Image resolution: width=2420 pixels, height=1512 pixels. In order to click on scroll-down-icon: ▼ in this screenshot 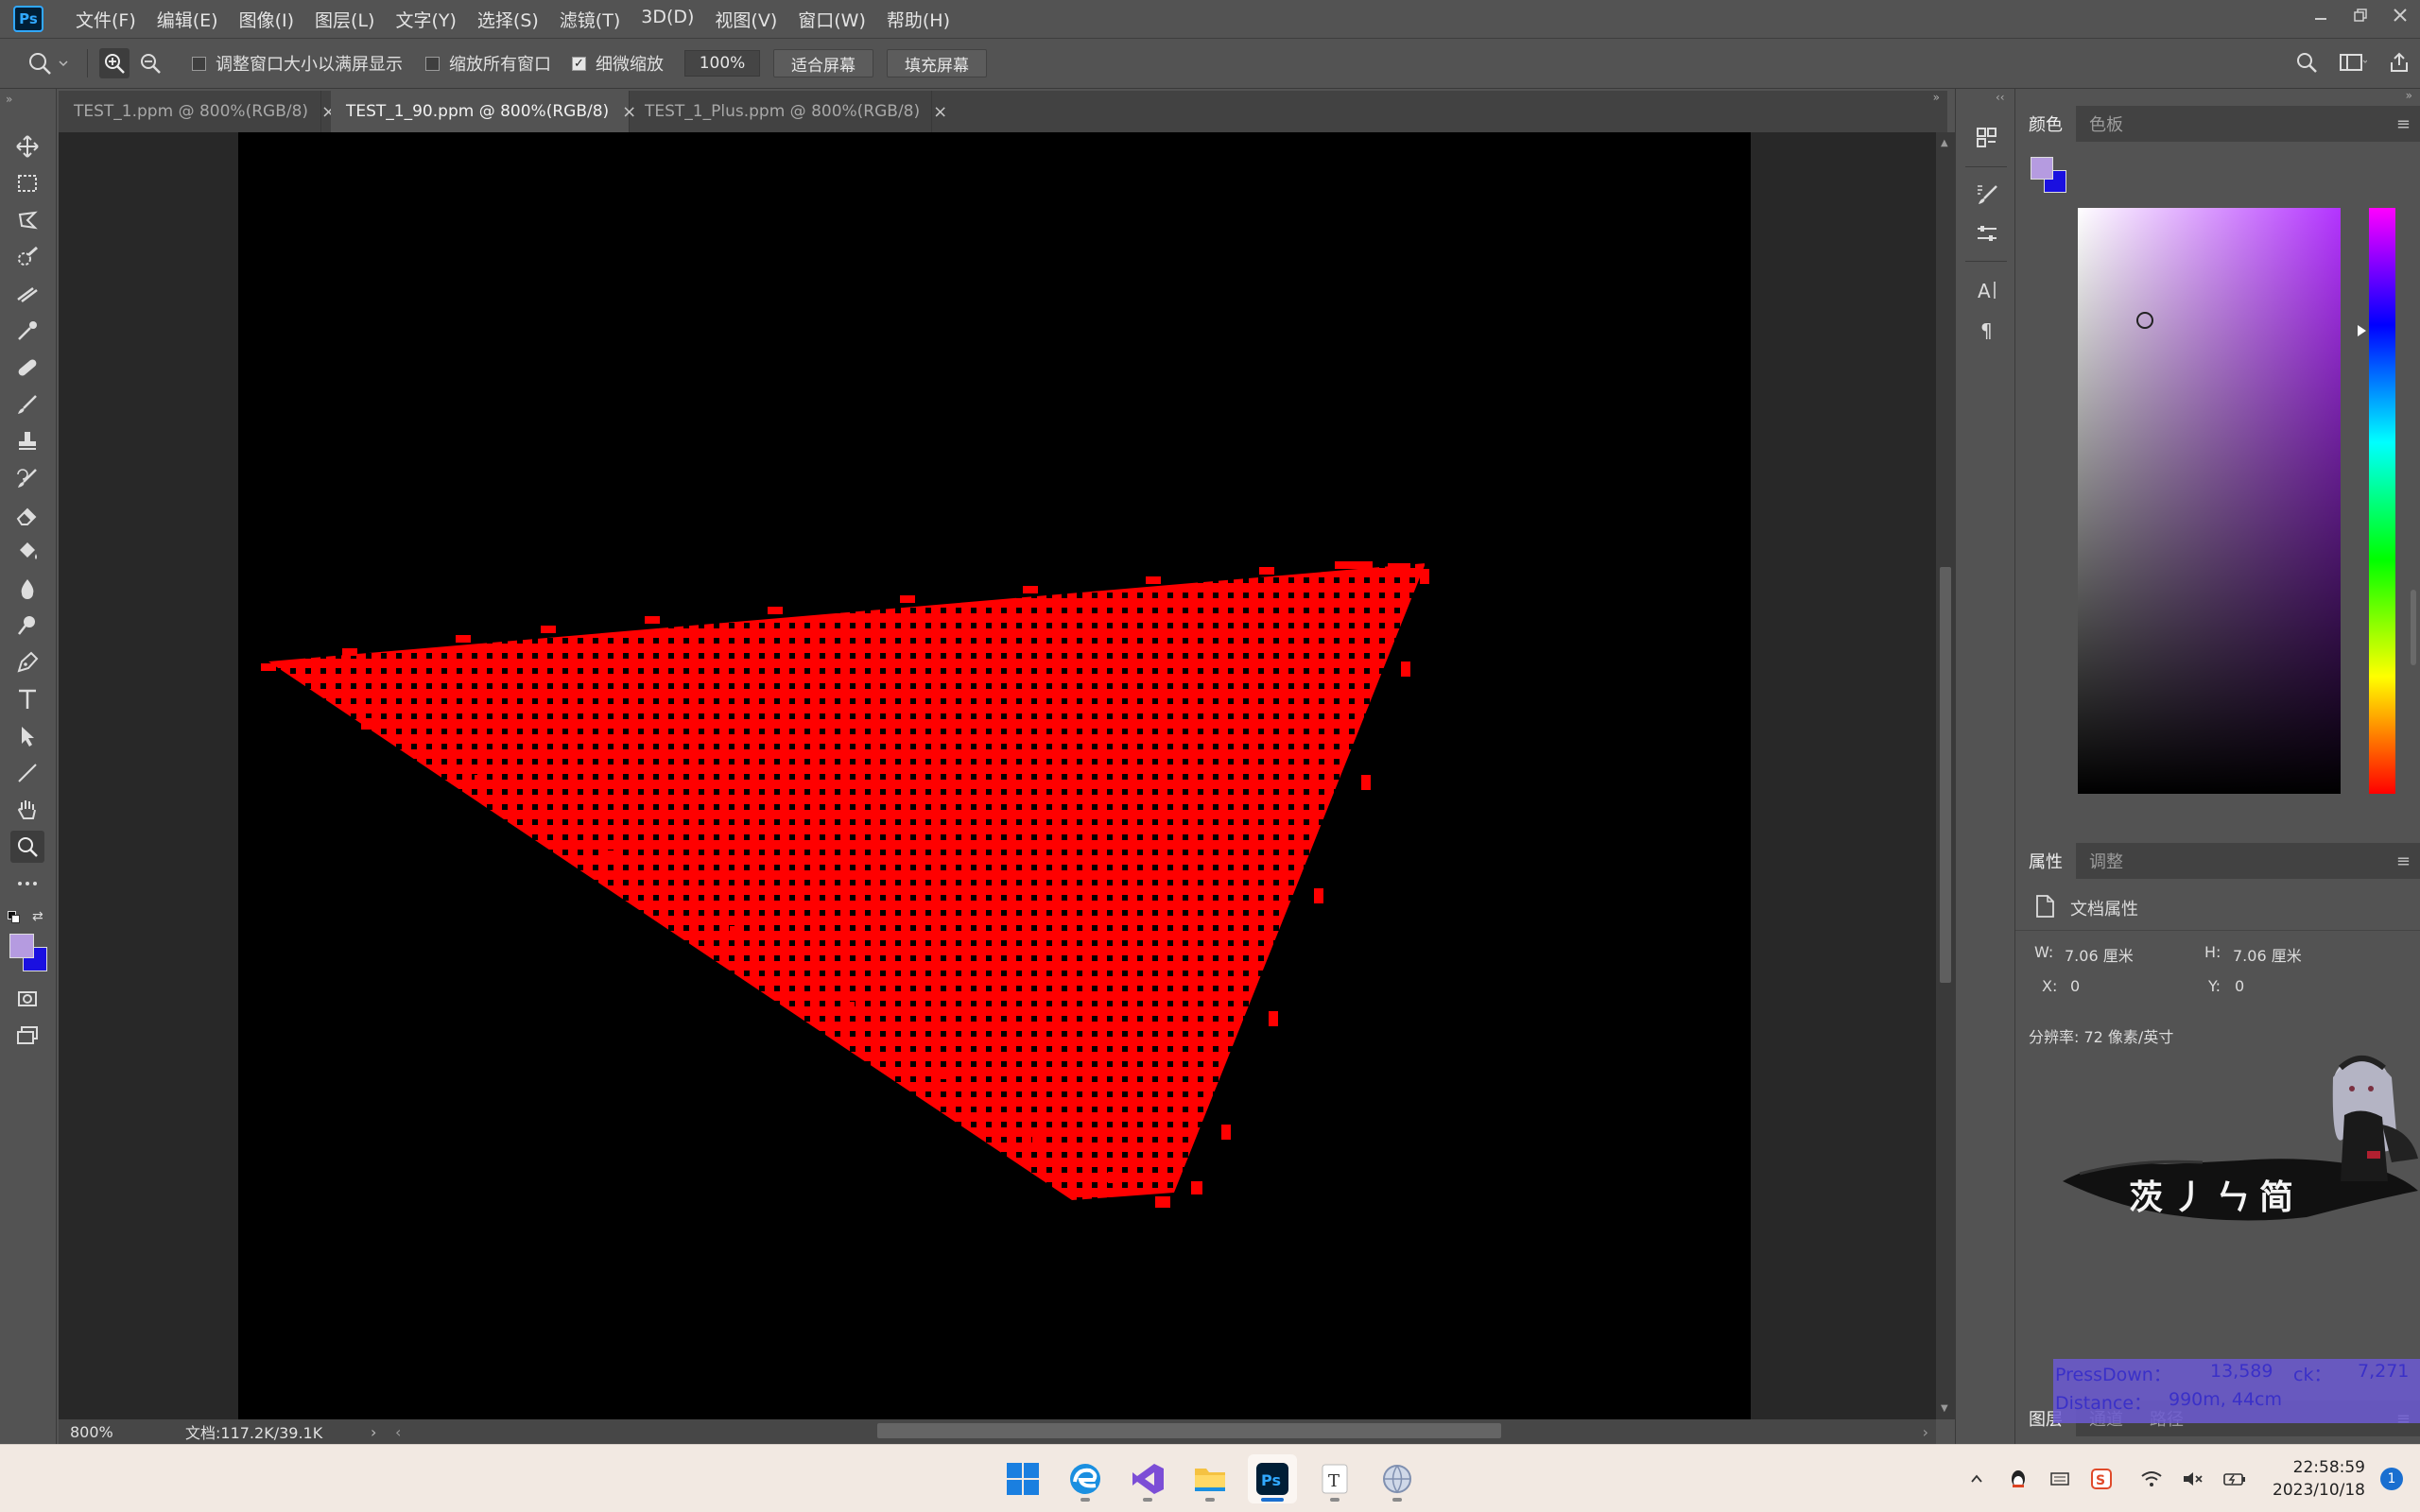, I will do `click(1944, 1408)`.